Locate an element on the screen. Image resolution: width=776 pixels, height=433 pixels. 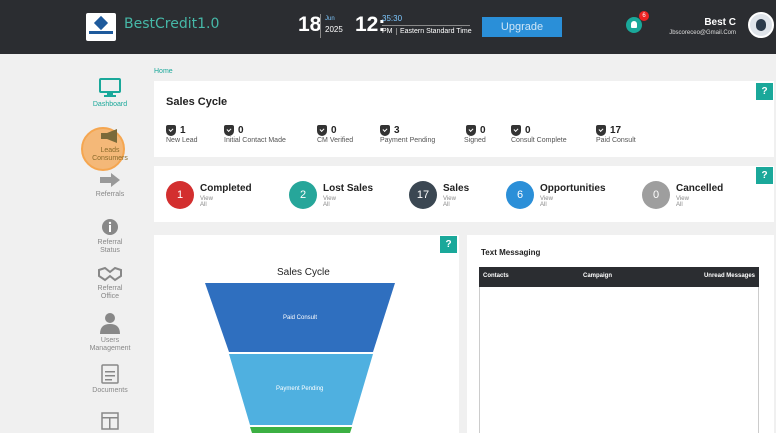
sidebar-item-referral-office: Referral Office is located at coordinates (110, 283).